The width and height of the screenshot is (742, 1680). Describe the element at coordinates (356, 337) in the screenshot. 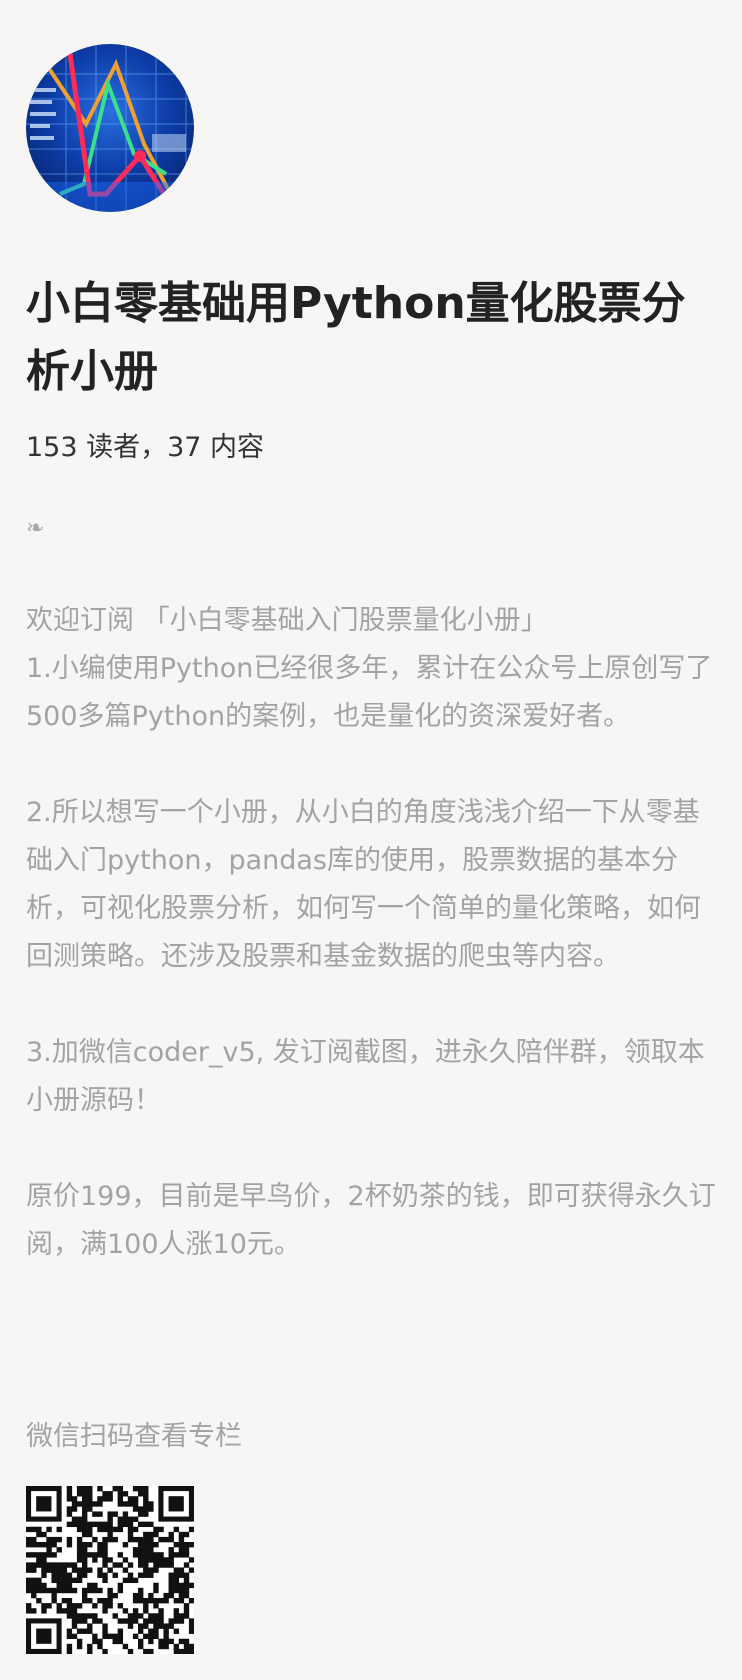

I see `column-title: 小白零基础用Python量化股票分析小册` at that location.